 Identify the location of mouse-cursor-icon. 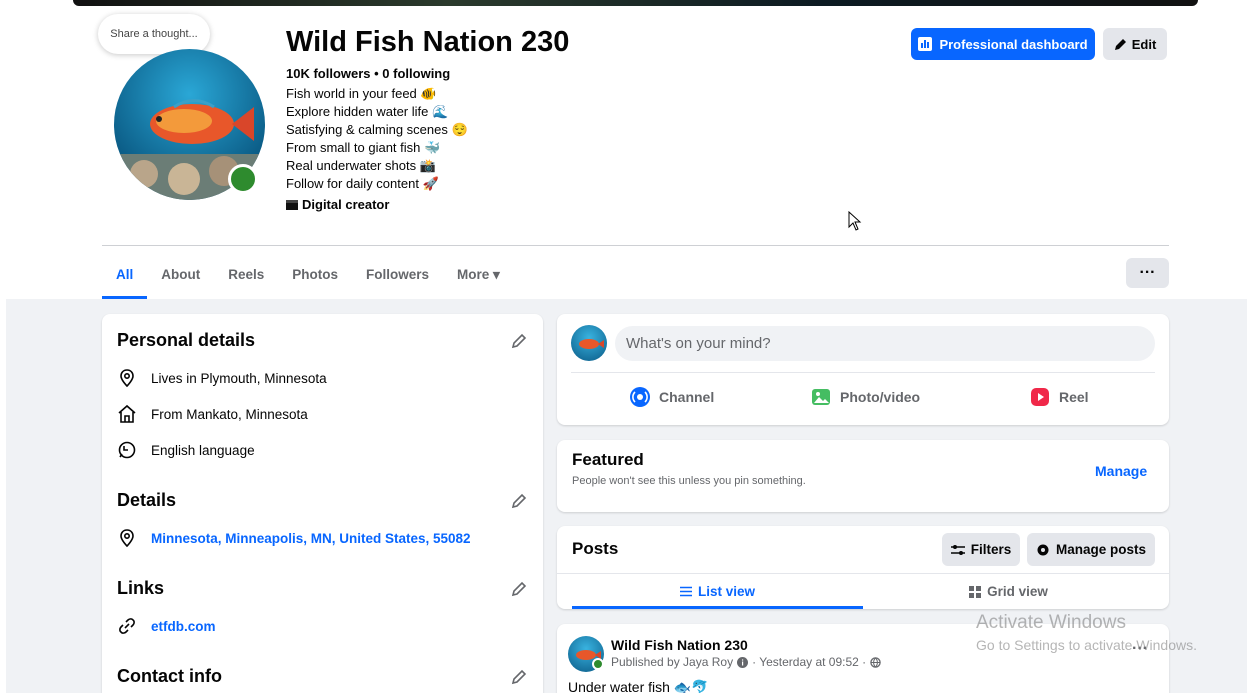
(855, 221).